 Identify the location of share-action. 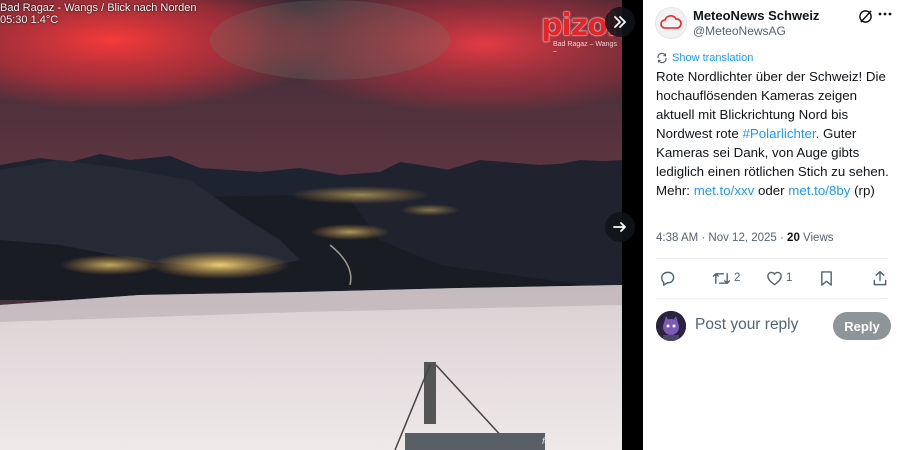
(880, 278).